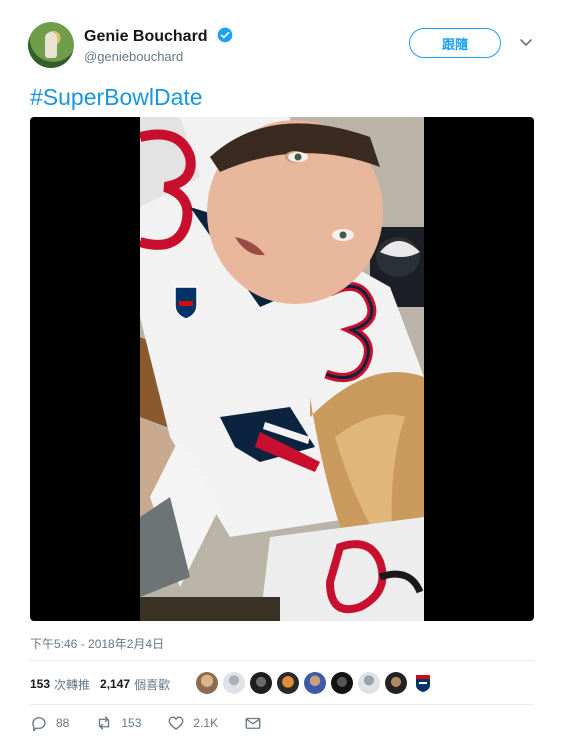 The image size is (565, 750). I want to click on likes-label: 個喜歡, so click(152, 684).